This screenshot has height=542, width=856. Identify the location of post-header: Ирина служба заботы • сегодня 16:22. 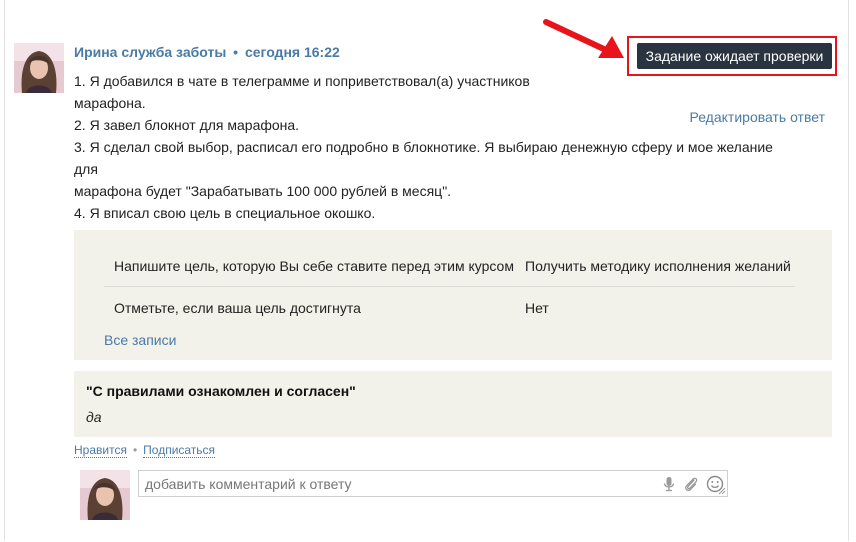
(207, 52).